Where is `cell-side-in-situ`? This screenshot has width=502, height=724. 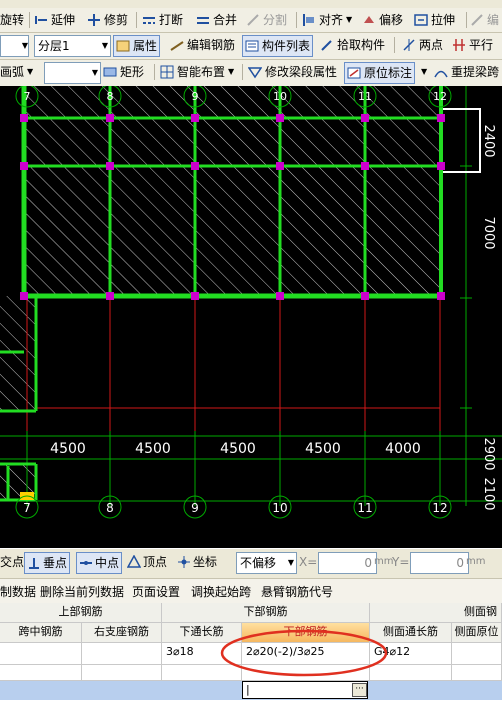 cell-side-in-situ is located at coordinates (477, 654).